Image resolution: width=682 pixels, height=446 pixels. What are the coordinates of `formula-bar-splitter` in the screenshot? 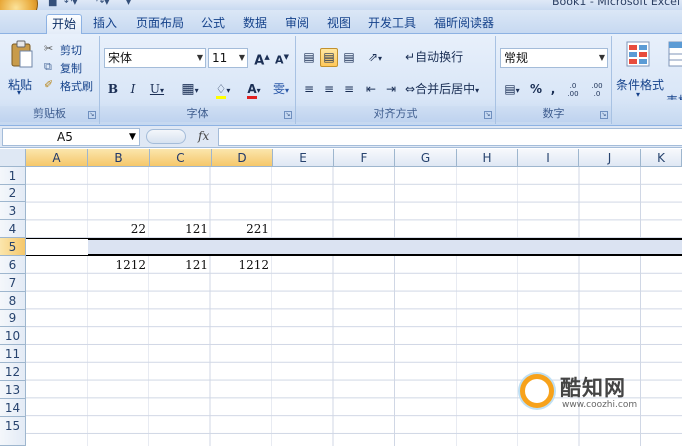 It's located at (166, 136).